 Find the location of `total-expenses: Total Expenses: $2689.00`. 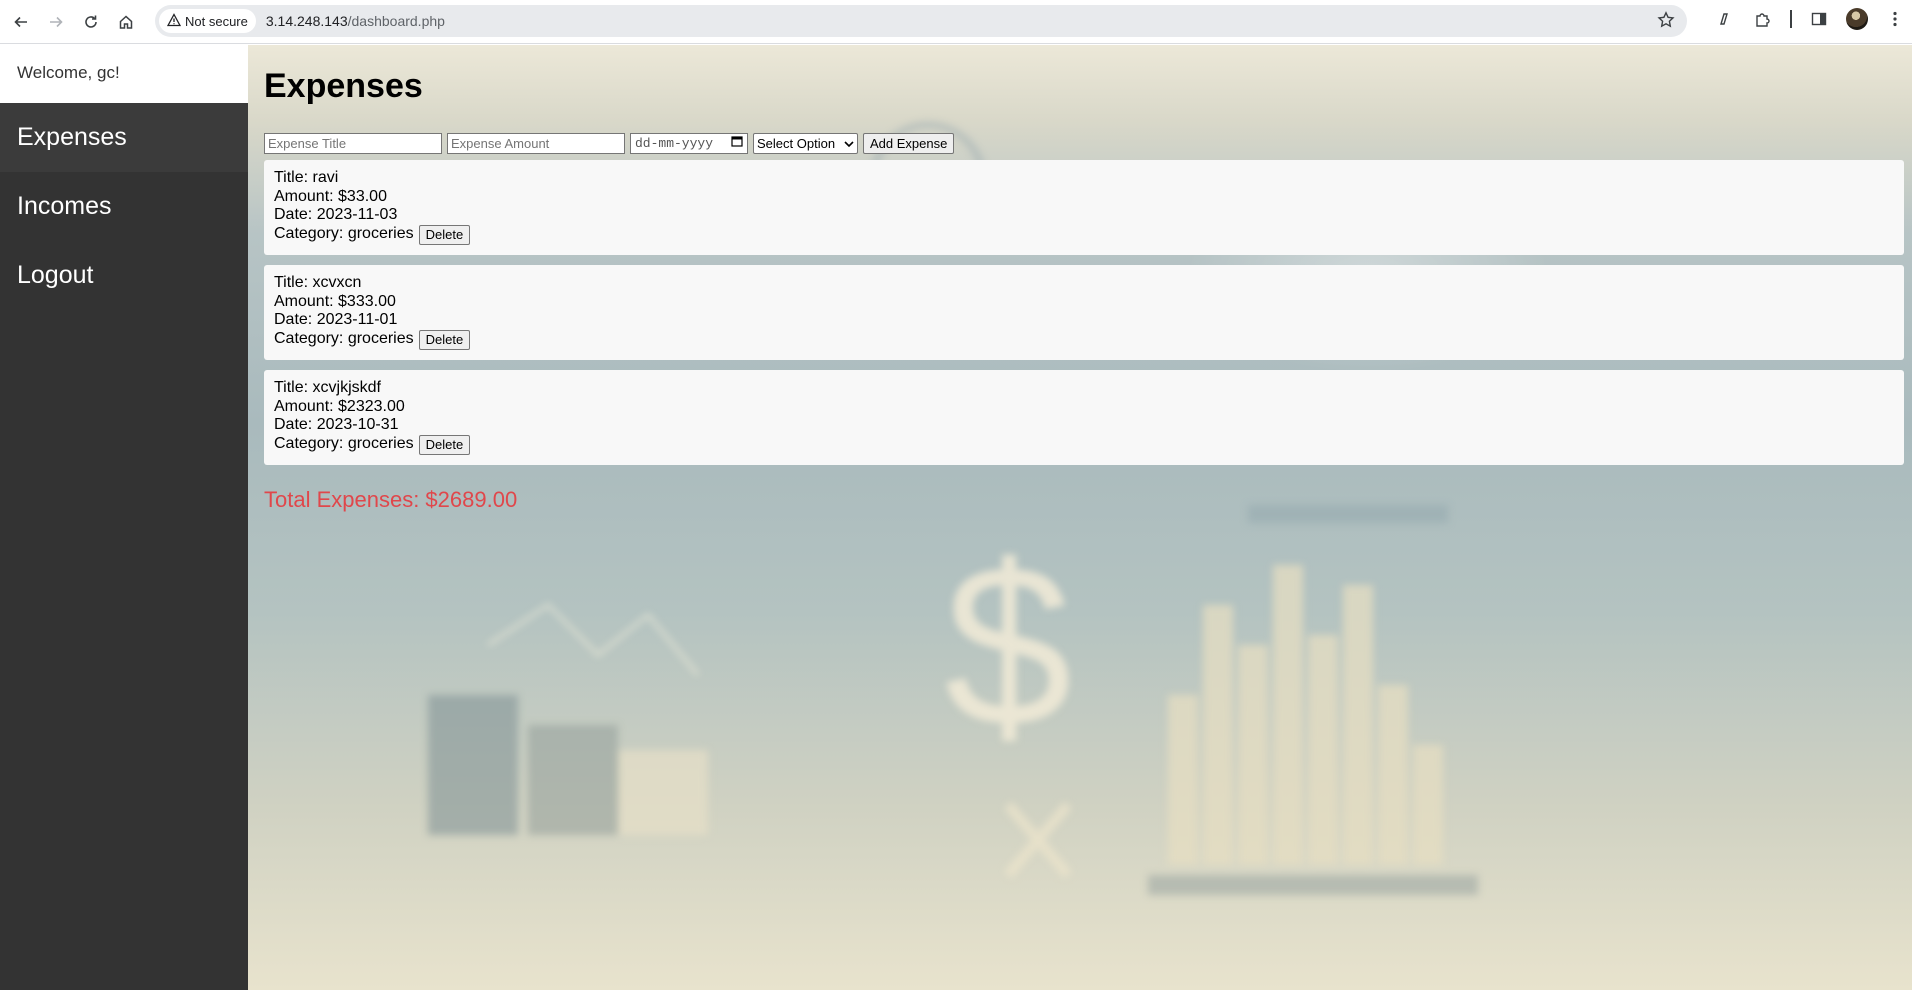

total-expenses: Total Expenses: $2689.00 is located at coordinates (391, 499).